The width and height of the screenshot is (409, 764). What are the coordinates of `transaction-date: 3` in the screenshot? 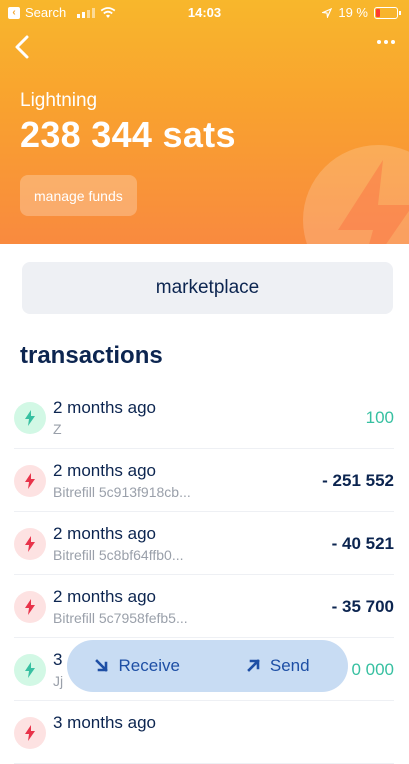 It's located at (58, 659).